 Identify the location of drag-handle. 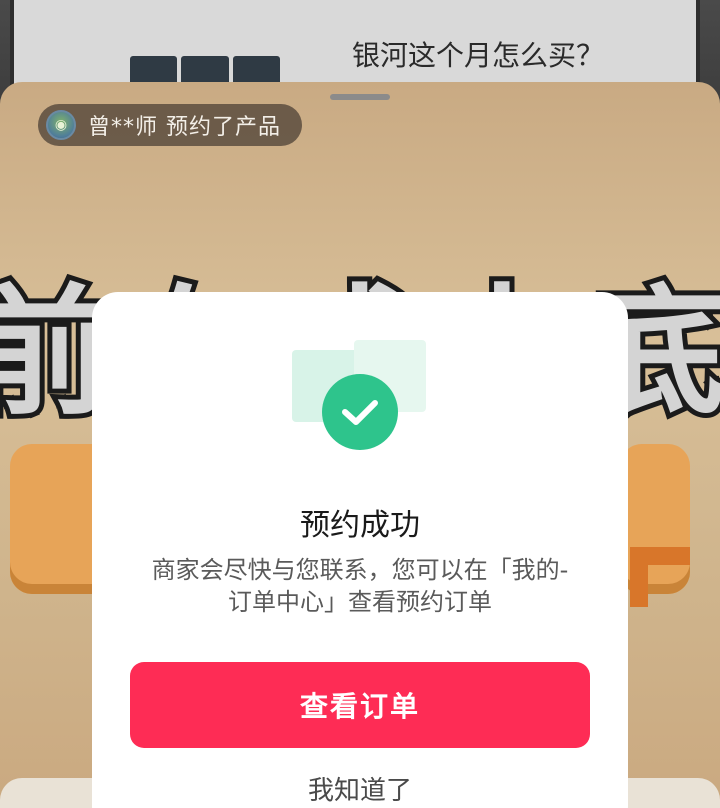
(360, 97).